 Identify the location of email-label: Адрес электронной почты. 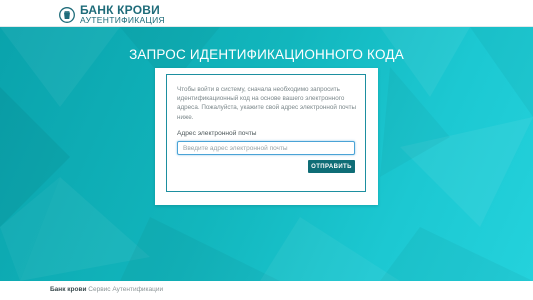
(217, 133).